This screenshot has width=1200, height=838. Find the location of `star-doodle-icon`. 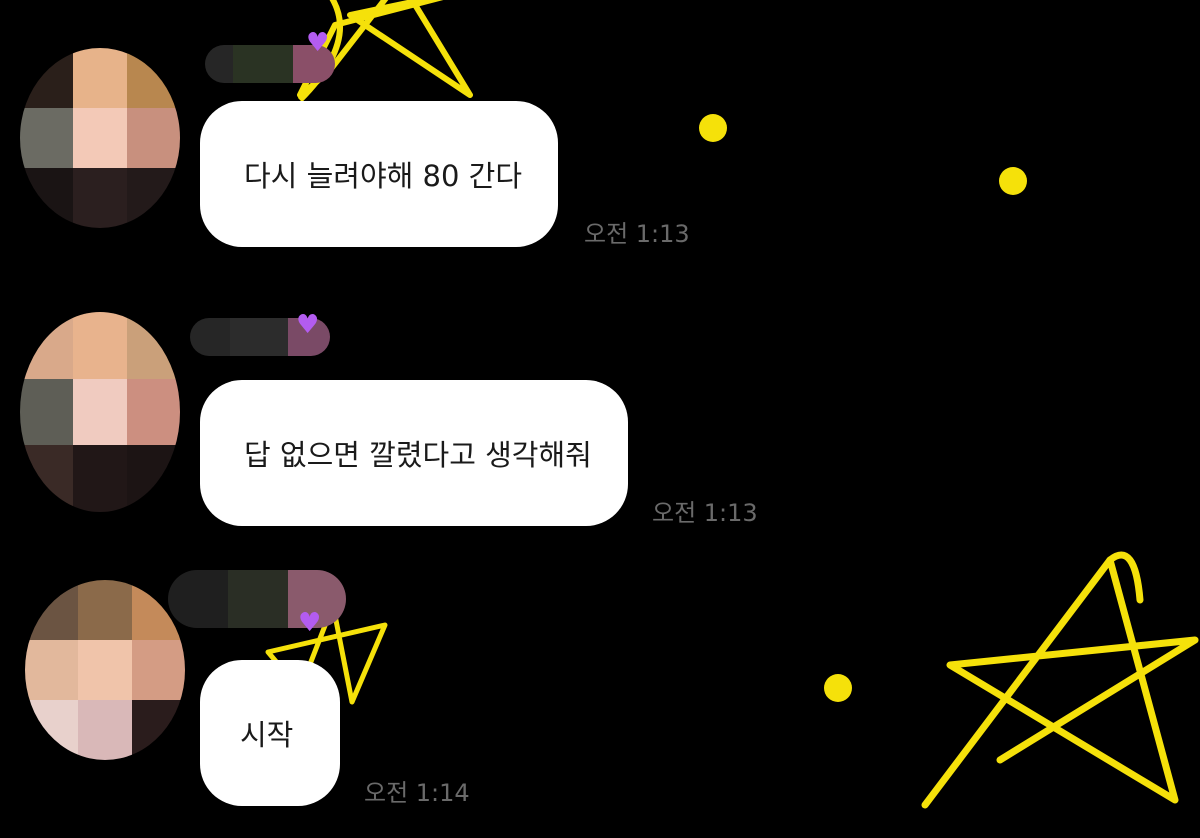

star-doodle-icon is located at coordinates (1060, 682).